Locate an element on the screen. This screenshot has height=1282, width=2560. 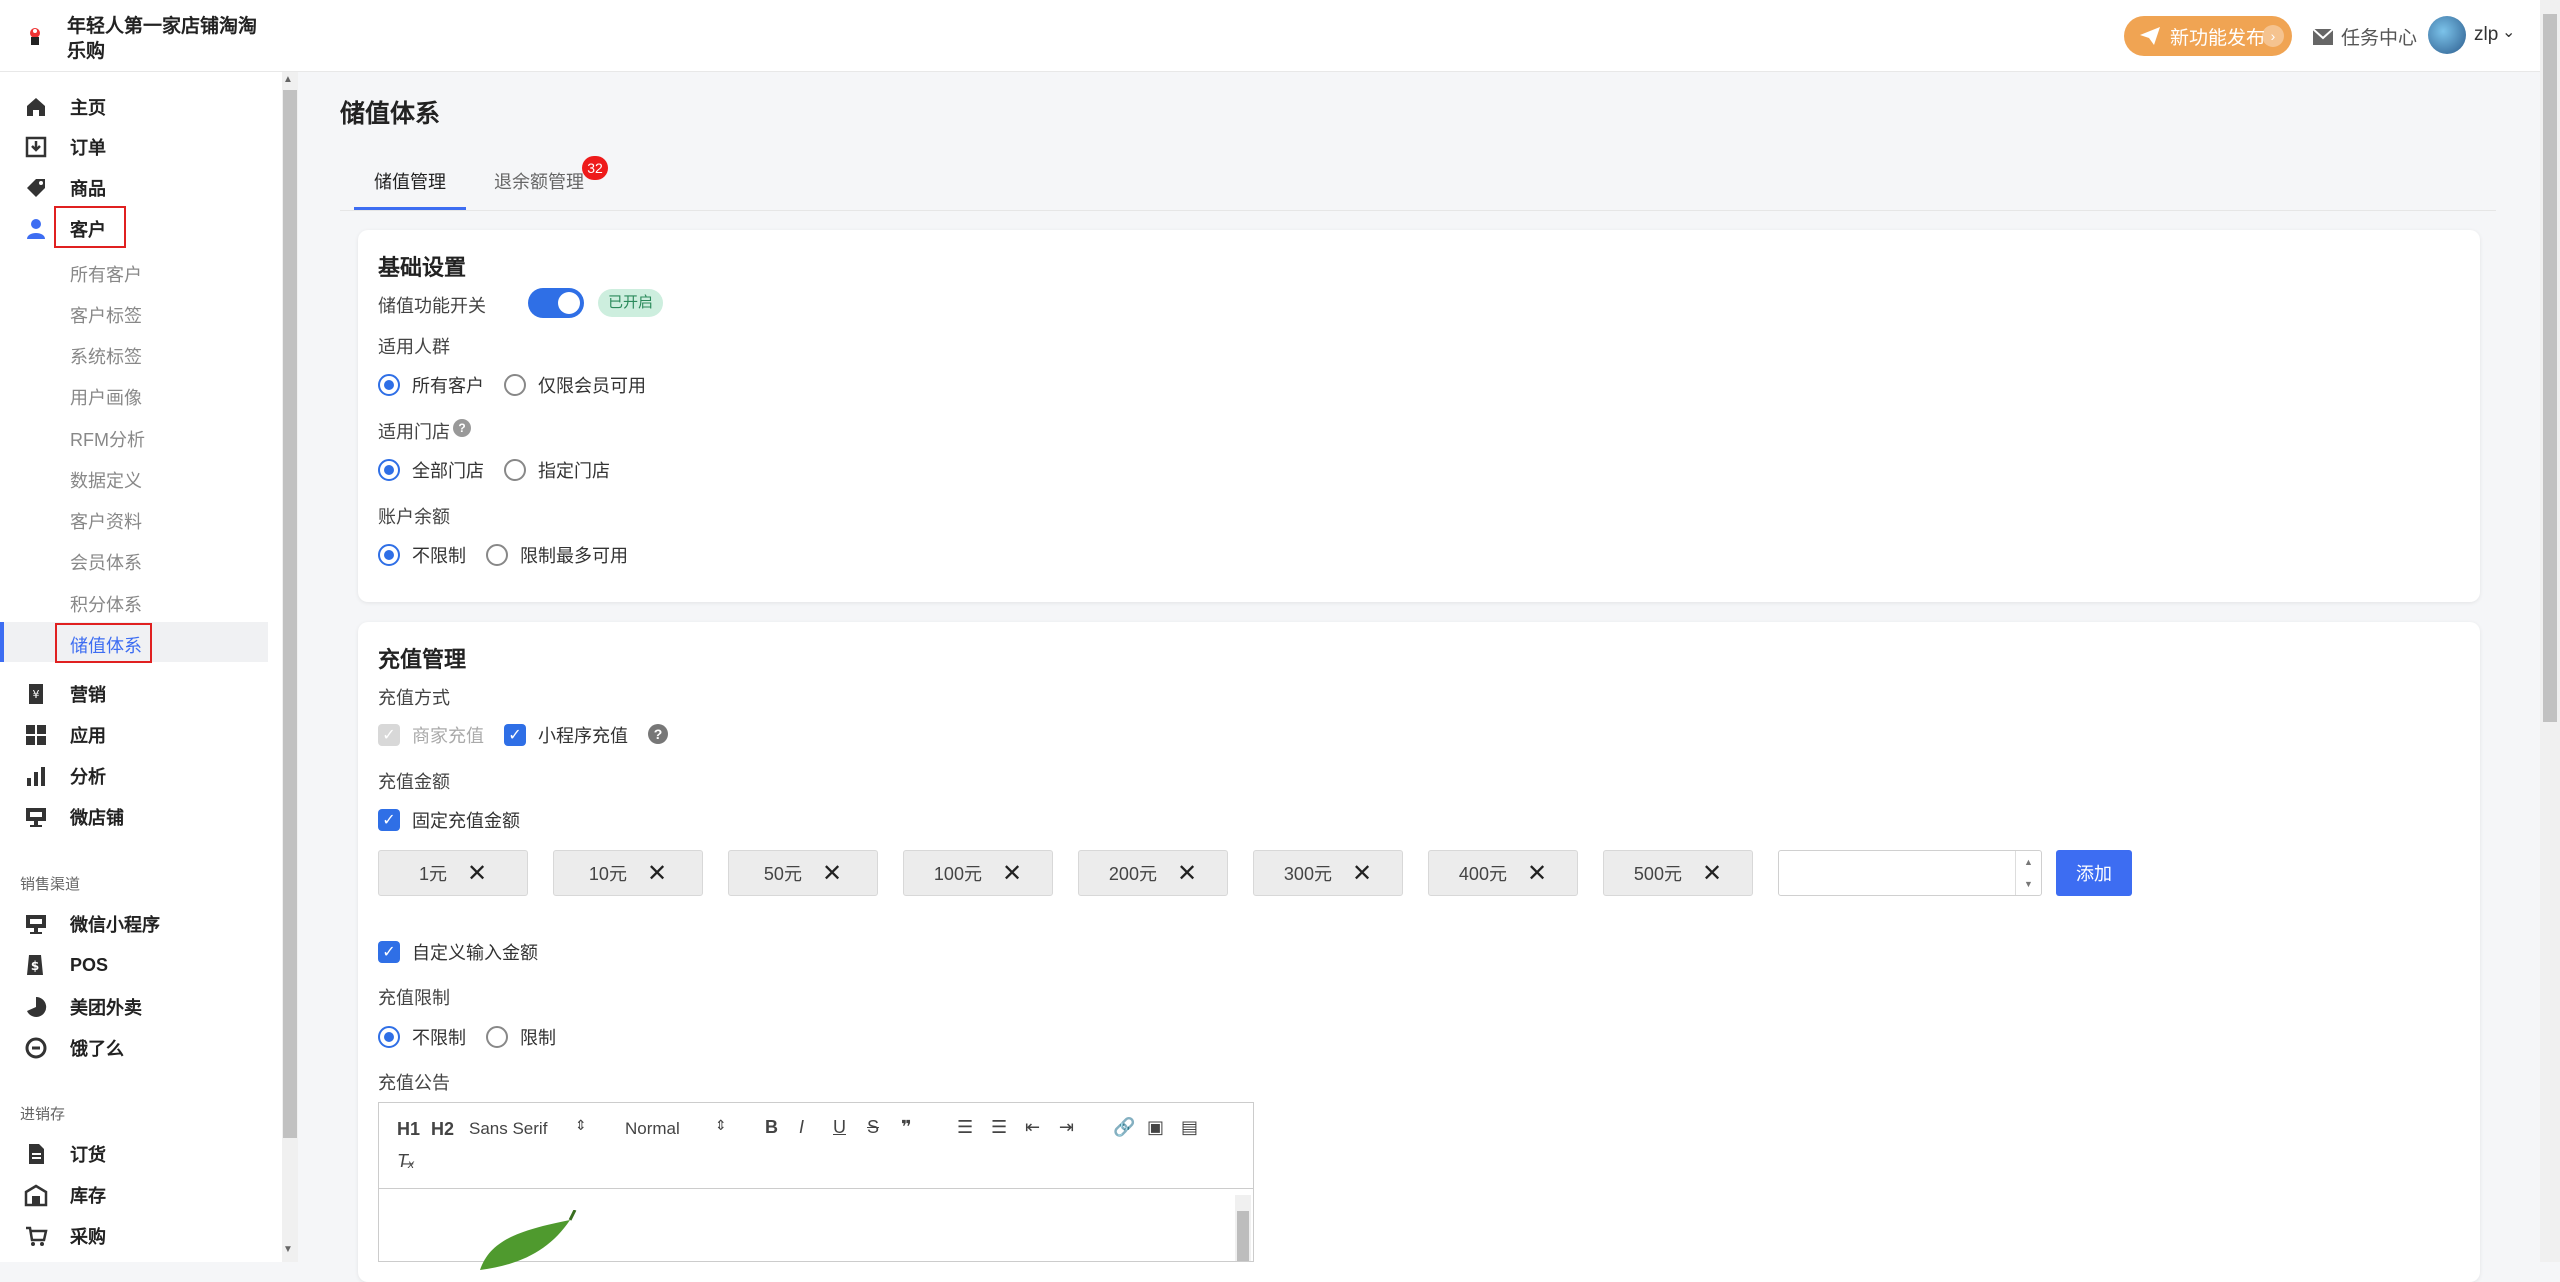
stored-value-toggle is located at coordinates (556, 303).